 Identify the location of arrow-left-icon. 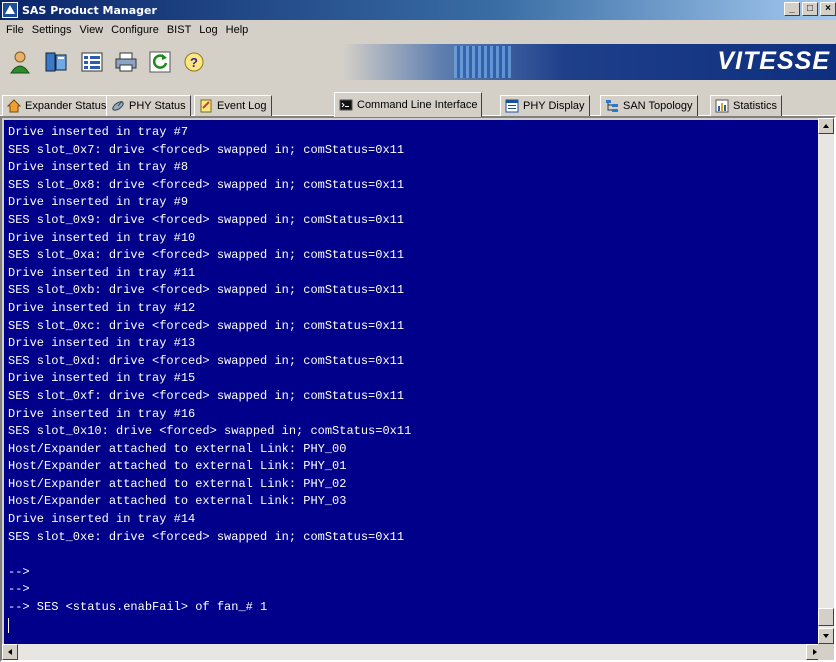
(10, 652).